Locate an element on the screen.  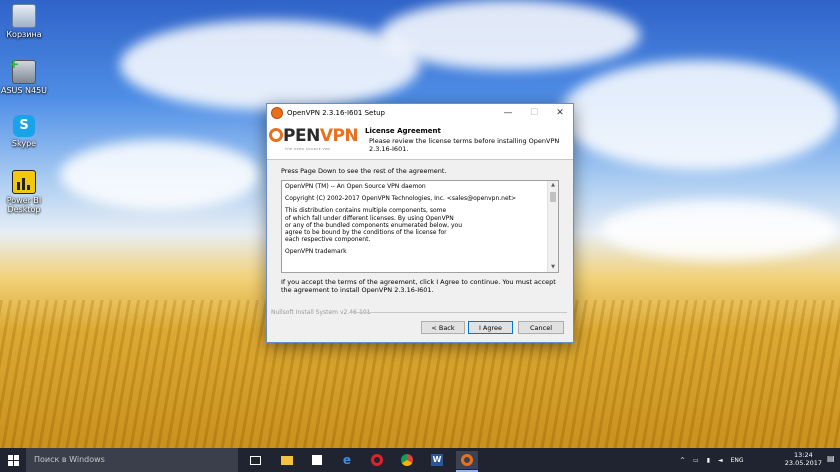
task-view-icon is located at coordinates (255, 460).